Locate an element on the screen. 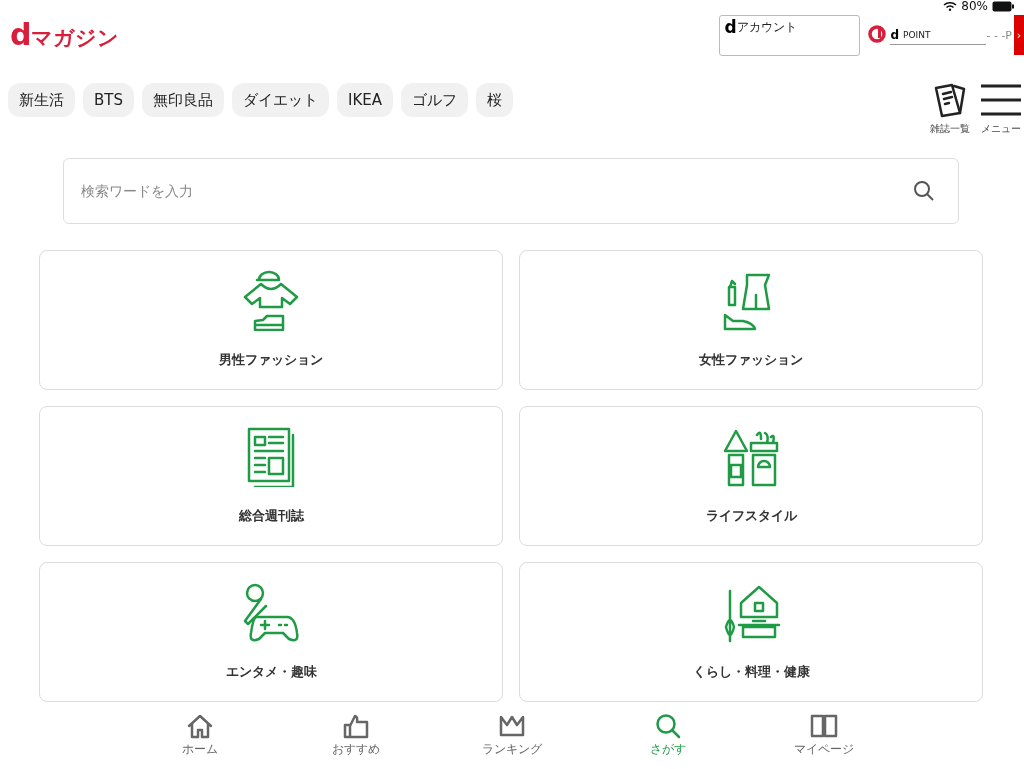  category-card: 男性ファッション is located at coordinates (271, 320).